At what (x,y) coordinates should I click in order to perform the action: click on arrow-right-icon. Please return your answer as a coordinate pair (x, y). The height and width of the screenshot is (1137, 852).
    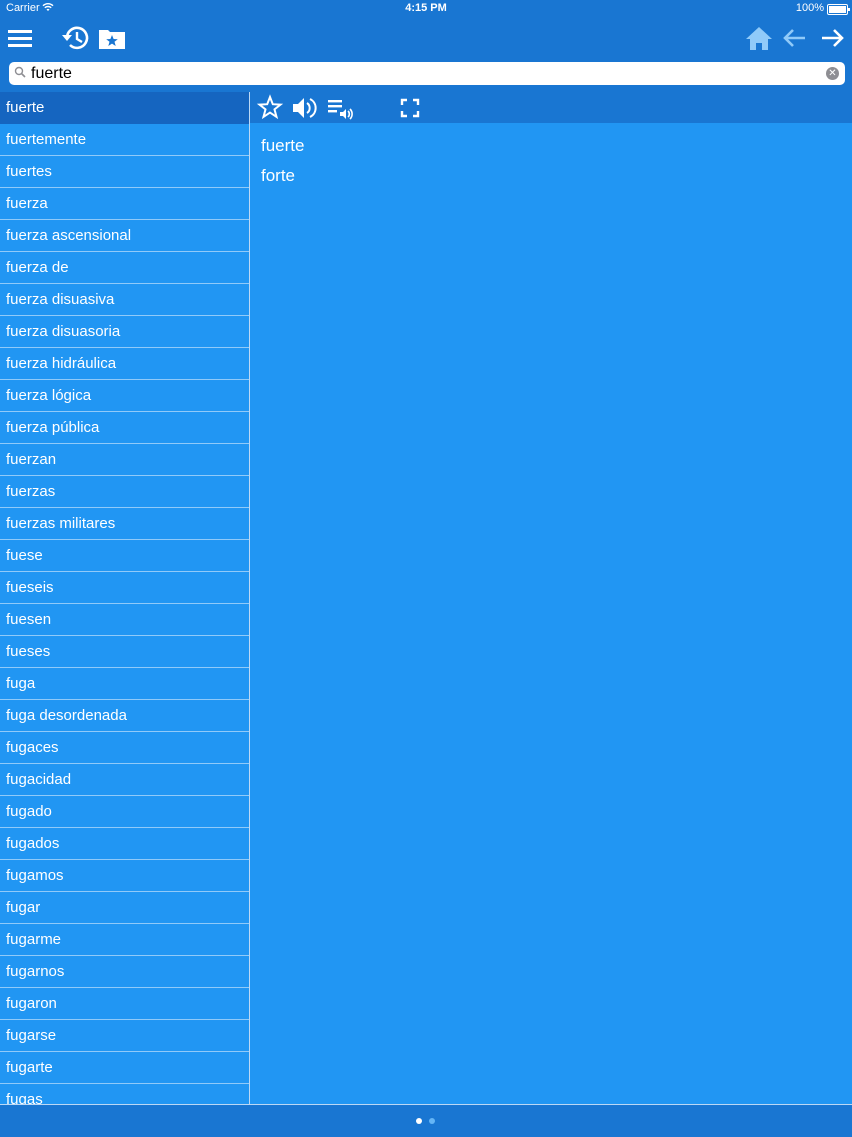
    Looking at the image, I should click on (832, 38).